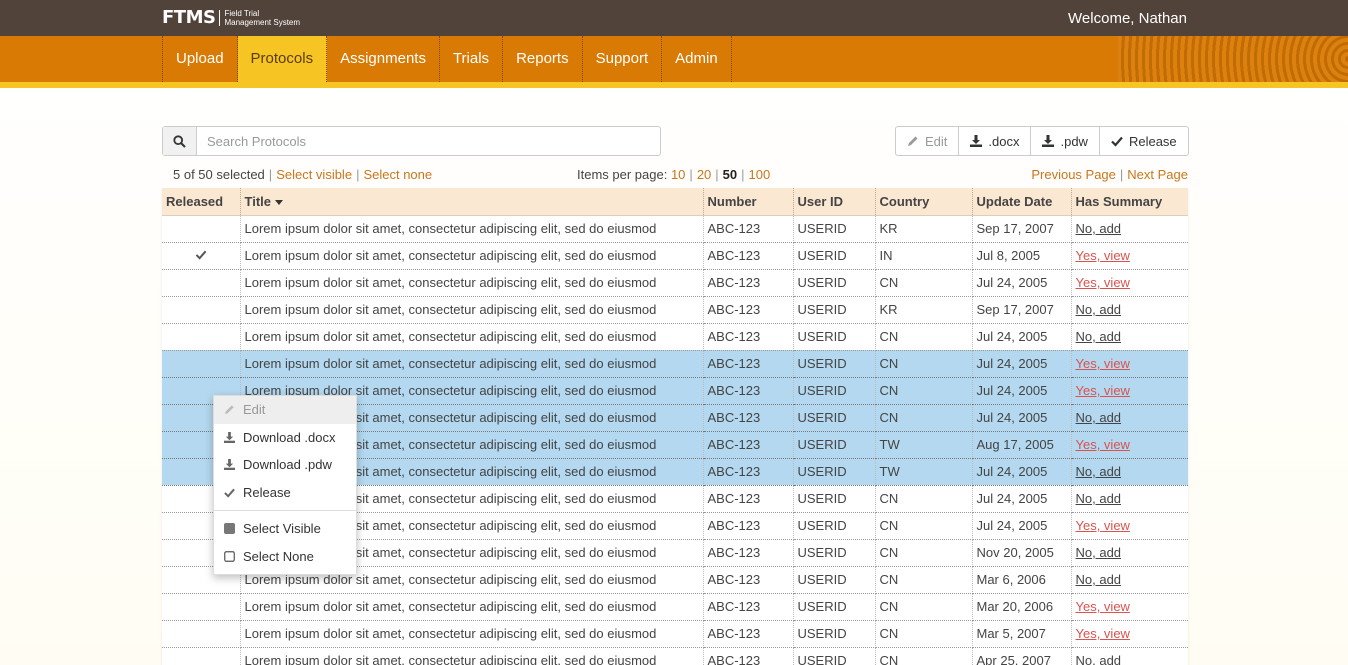 The width and height of the screenshot is (1348, 665). Describe the element at coordinates (1022, 229) in the screenshot. I see `cell-update-date: Sep 17, 2007` at that location.